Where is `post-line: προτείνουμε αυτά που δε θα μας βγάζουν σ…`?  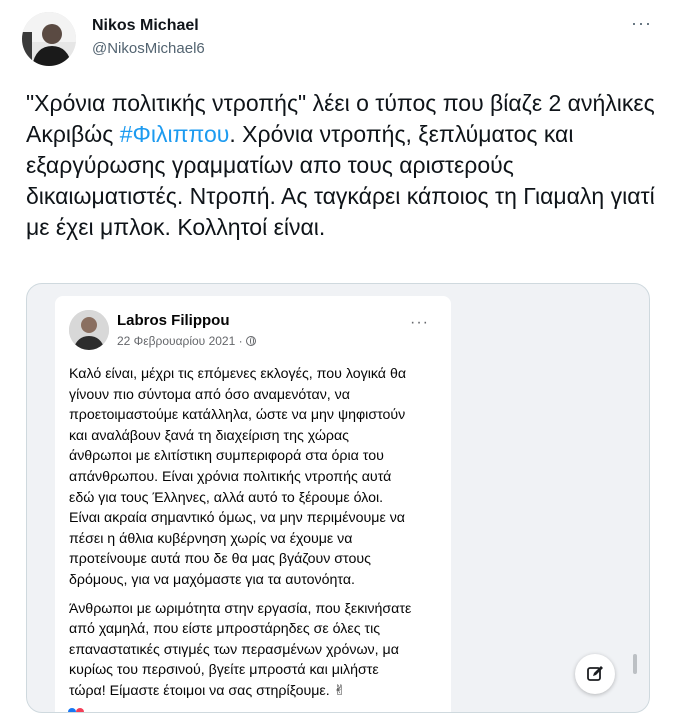
post-line: προτείνουμε αυτά που δε θα μας βγάζουν σ… is located at coordinates (220, 559).